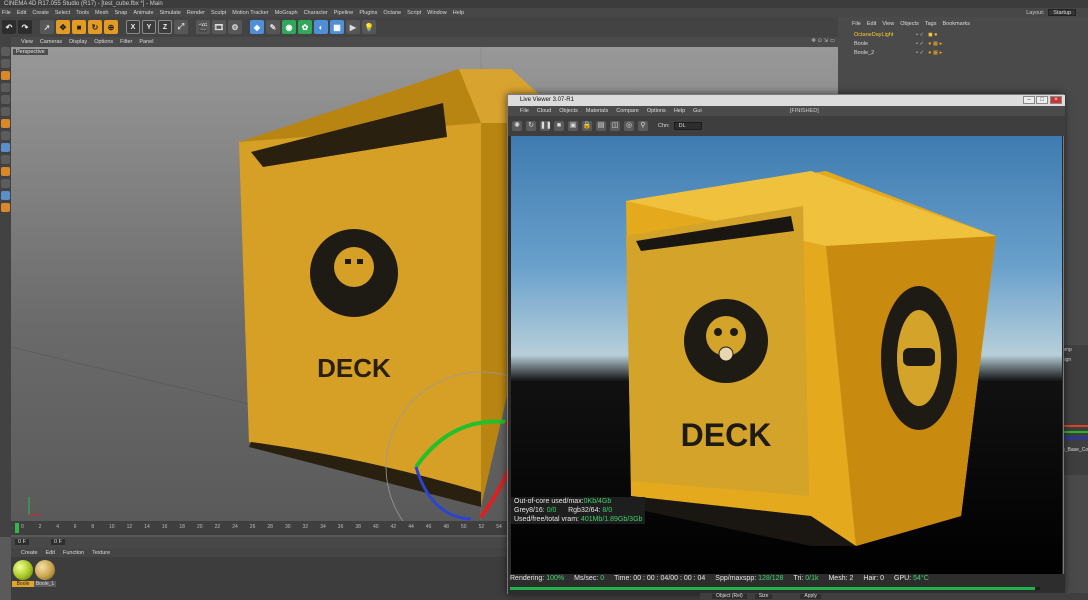 Image resolution: width=1088 pixels, height=600 pixels. What do you see at coordinates (823, 41) in the screenshot?
I see `viewport-nav-icons: ✥ ⊙ ⇲ ▭` at bounding box center [823, 41].